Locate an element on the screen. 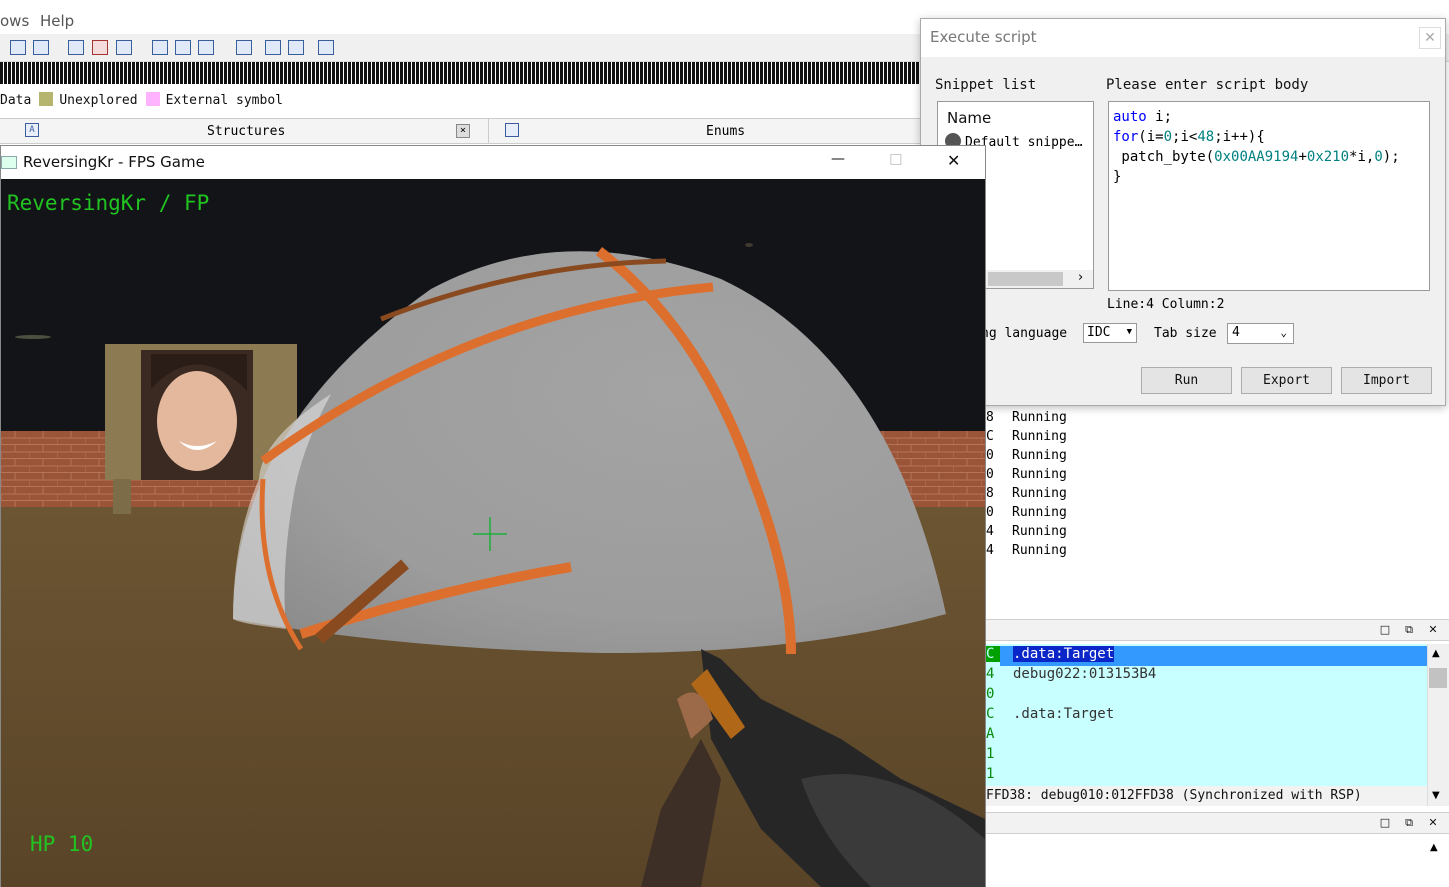  tab-size-select: 4 ⌄ is located at coordinates (1260, 333).